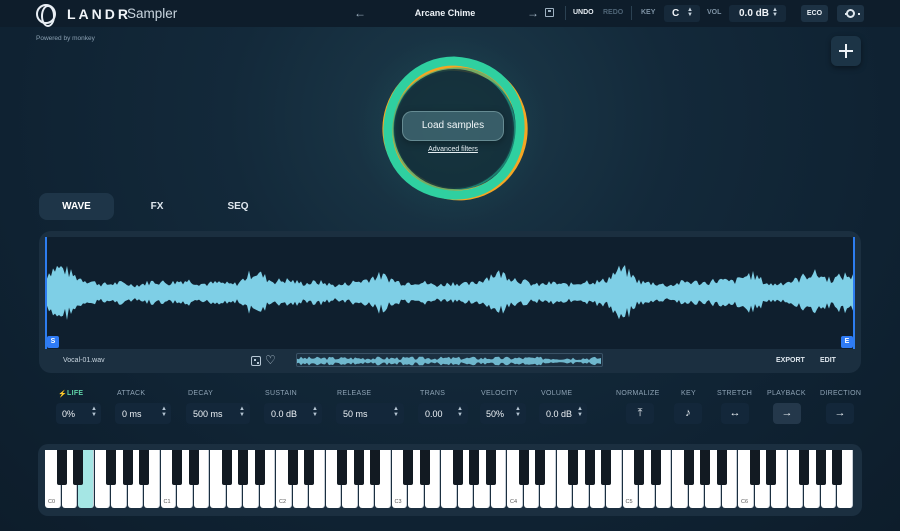  Describe the element at coordinates (500, 393) in the screenshot. I see `velocity-label: VELOCITY` at that location.